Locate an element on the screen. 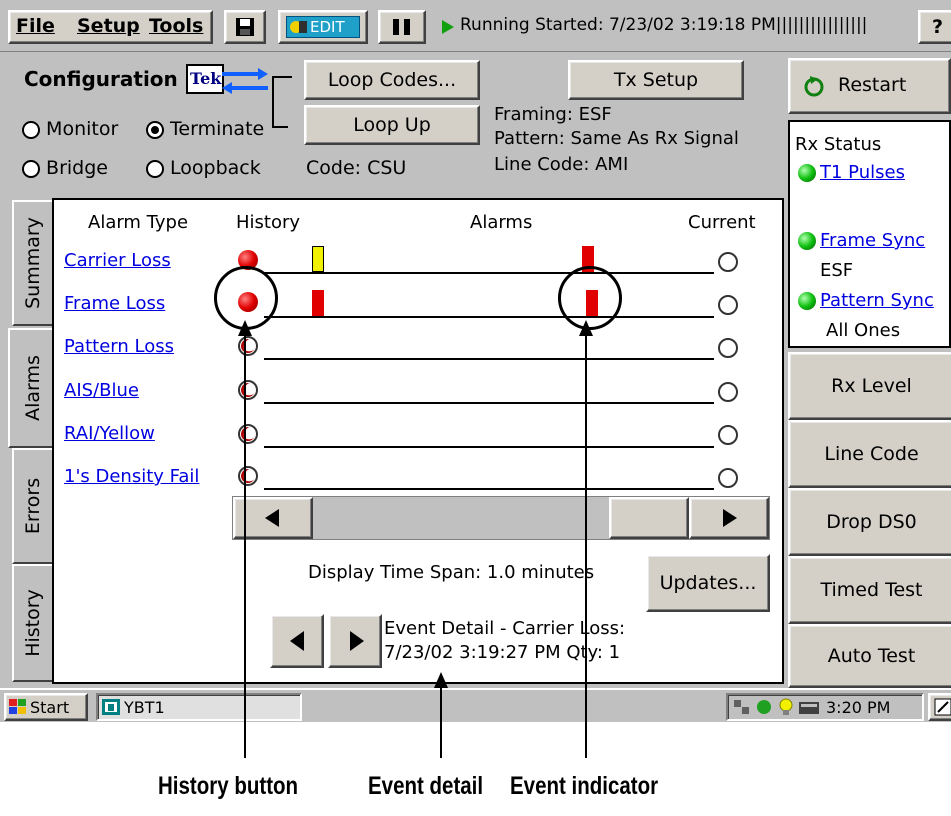 This screenshot has width=951, height=816. mode-bracket is located at coordinates (280, 102).